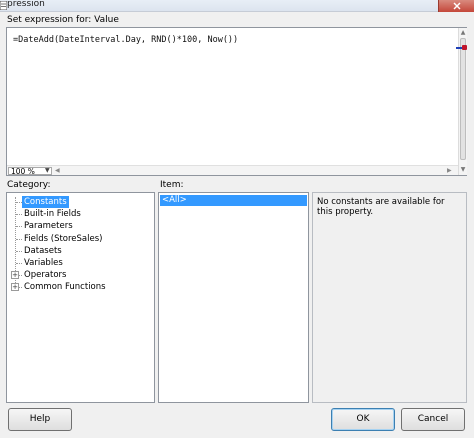 Image resolution: width=474 pixels, height=438 pixels. What do you see at coordinates (40, 419) in the screenshot?
I see `help-button: Help` at bounding box center [40, 419].